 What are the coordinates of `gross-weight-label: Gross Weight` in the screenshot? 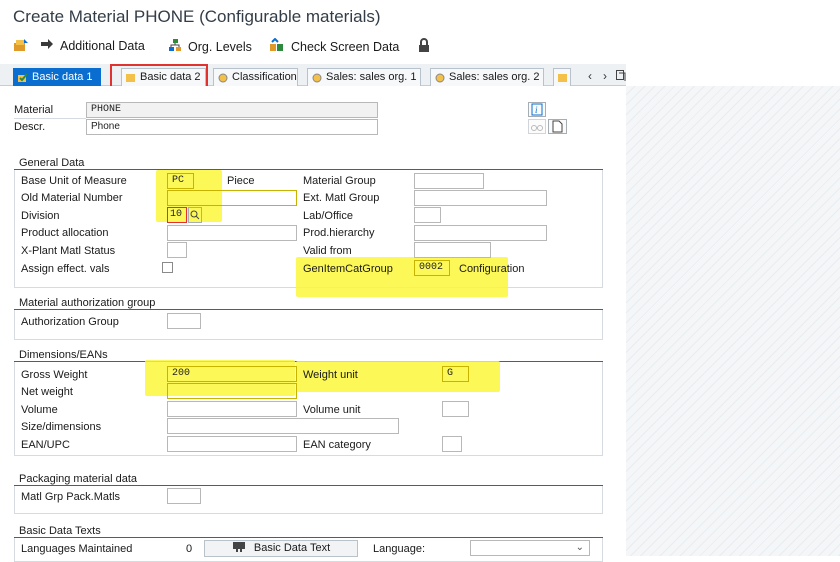 It's located at (54, 375).